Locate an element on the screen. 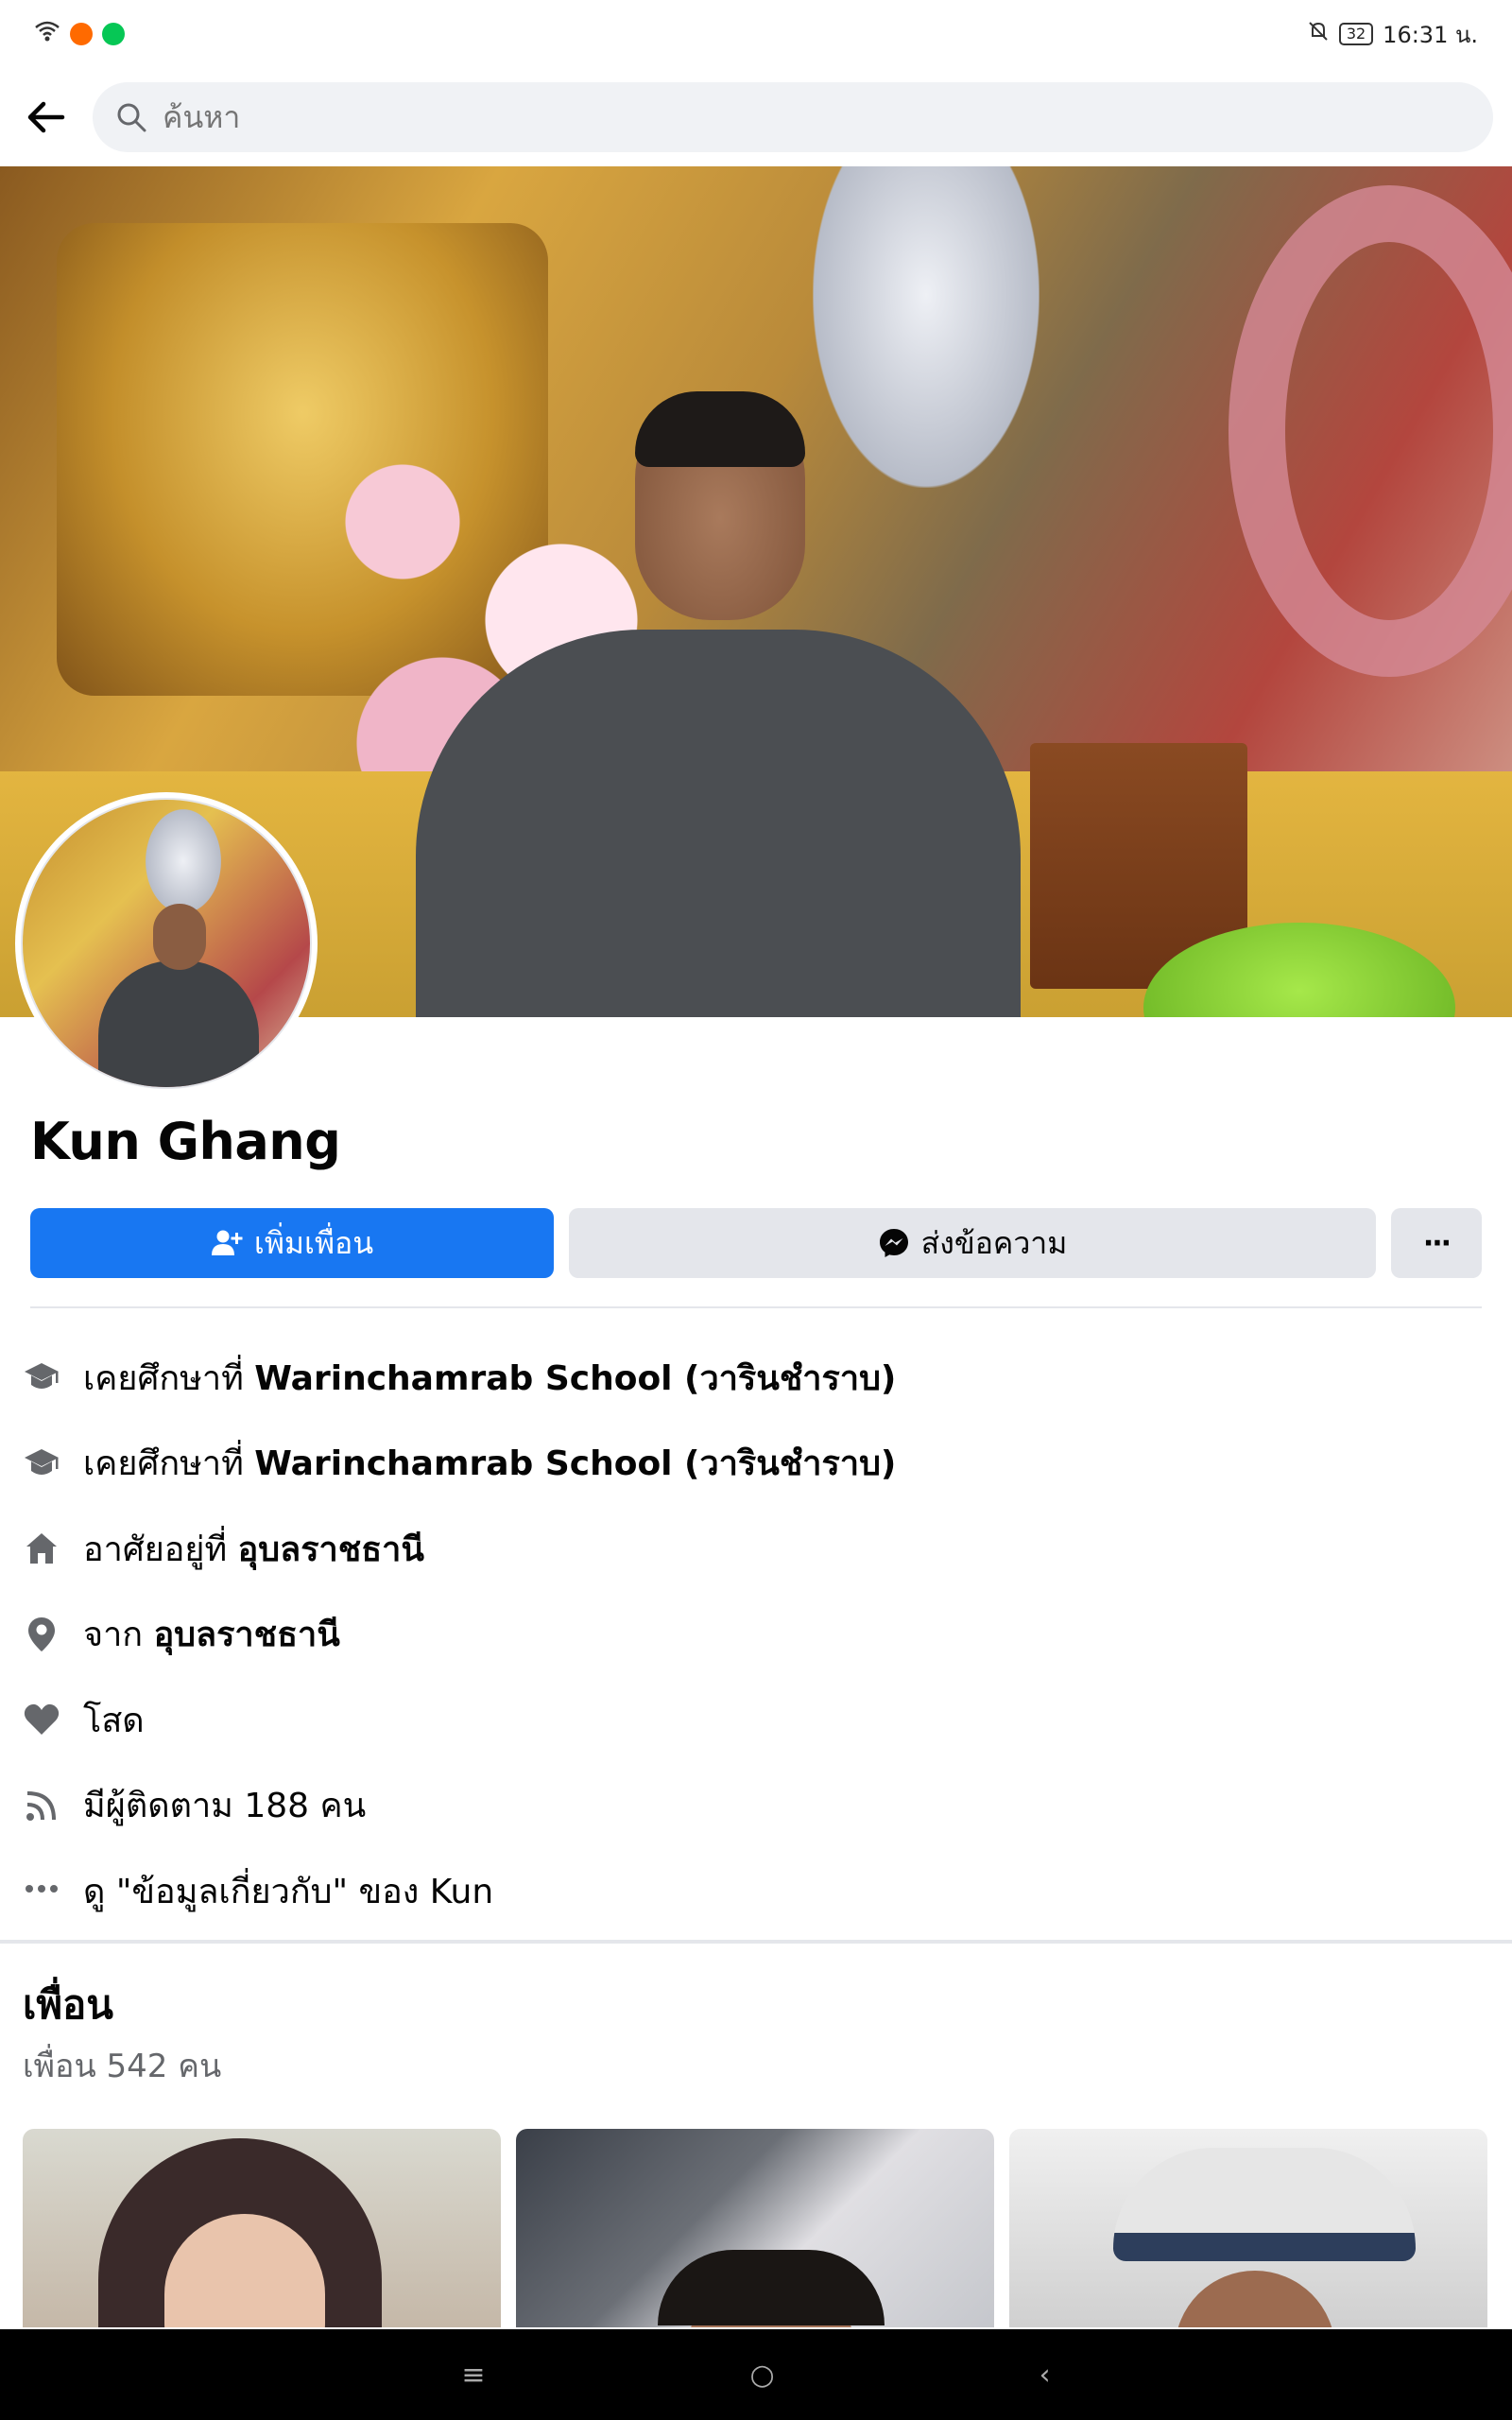 The image size is (1512, 2420). add-friend-button: เพิ่มเพื่อน is located at coordinates (292, 1243).